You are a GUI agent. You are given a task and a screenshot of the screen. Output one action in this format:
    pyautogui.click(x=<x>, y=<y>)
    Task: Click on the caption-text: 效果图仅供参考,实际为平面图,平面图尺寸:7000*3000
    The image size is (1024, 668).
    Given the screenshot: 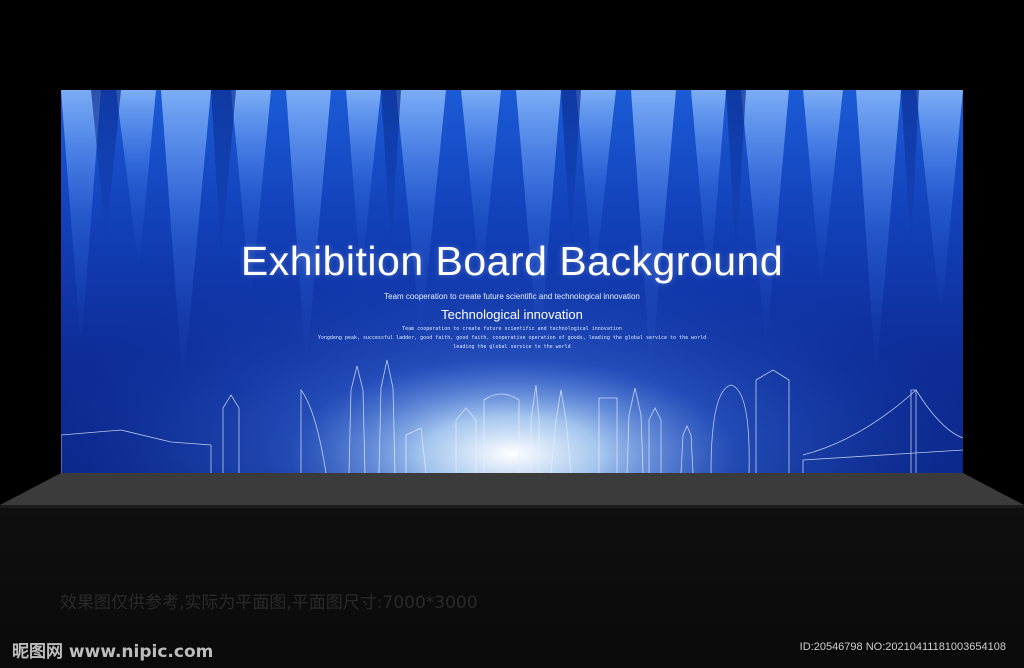 What is the action you would take?
    pyautogui.click(x=269, y=603)
    